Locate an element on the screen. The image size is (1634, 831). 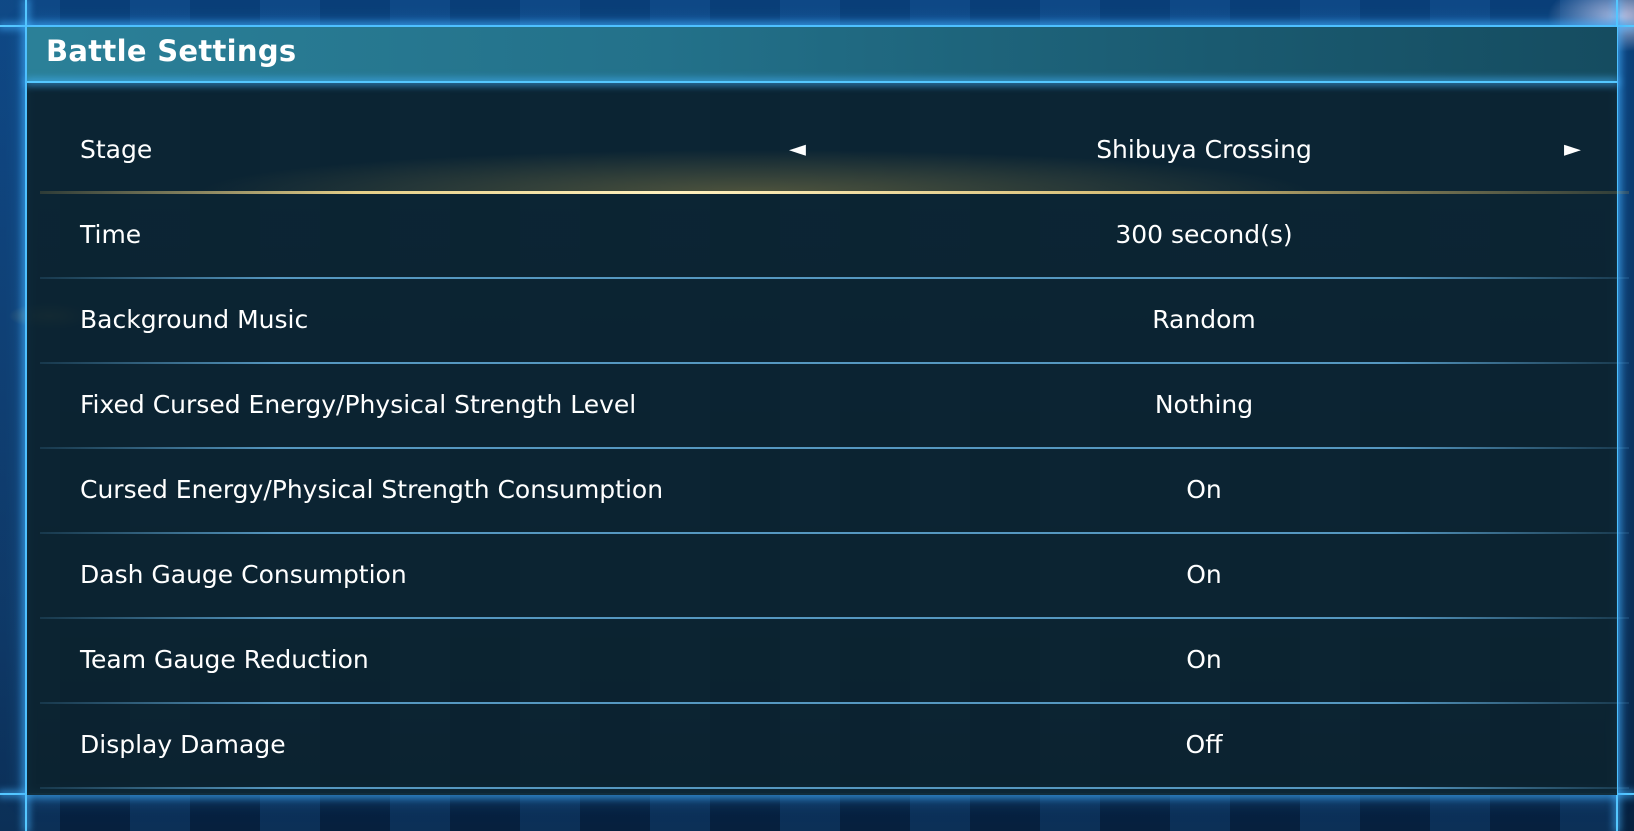
setting-row-dash-gauge: Dash Gauge Consumption On is located at coordinates (834, 576).